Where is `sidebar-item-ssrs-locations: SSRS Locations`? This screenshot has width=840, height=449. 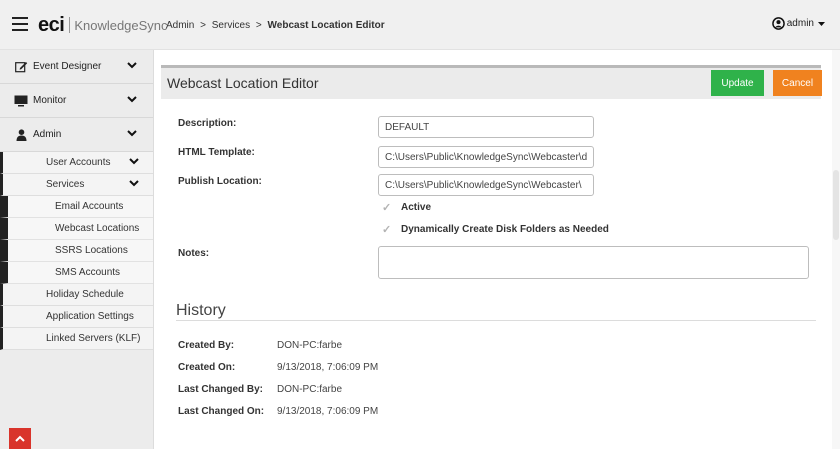
sidebar-item-ssrs-locations: SSRS Locations is located at coordinates (76, 251).